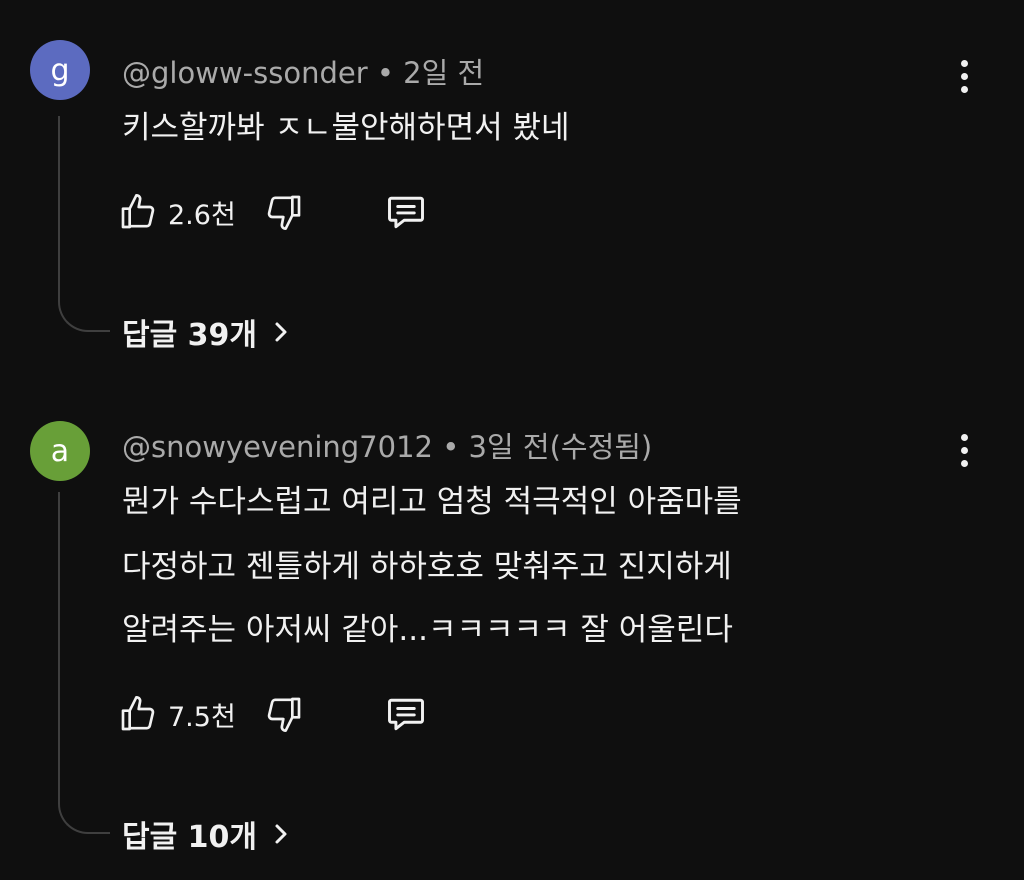 The image size is (1024, 880). Describe the element at coordinates (277, 447) in the screenshot. I see `author-handle: @snowyevening7012` at that location.